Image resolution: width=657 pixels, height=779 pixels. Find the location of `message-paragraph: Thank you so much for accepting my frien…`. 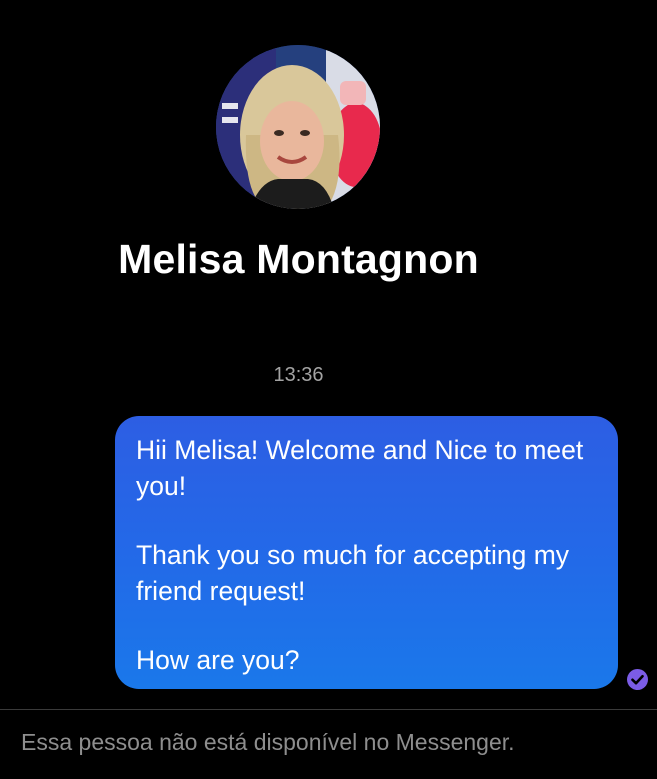

message-paragraph: Thank you so much for accepting my frien… is located at coordinates (353, 573).